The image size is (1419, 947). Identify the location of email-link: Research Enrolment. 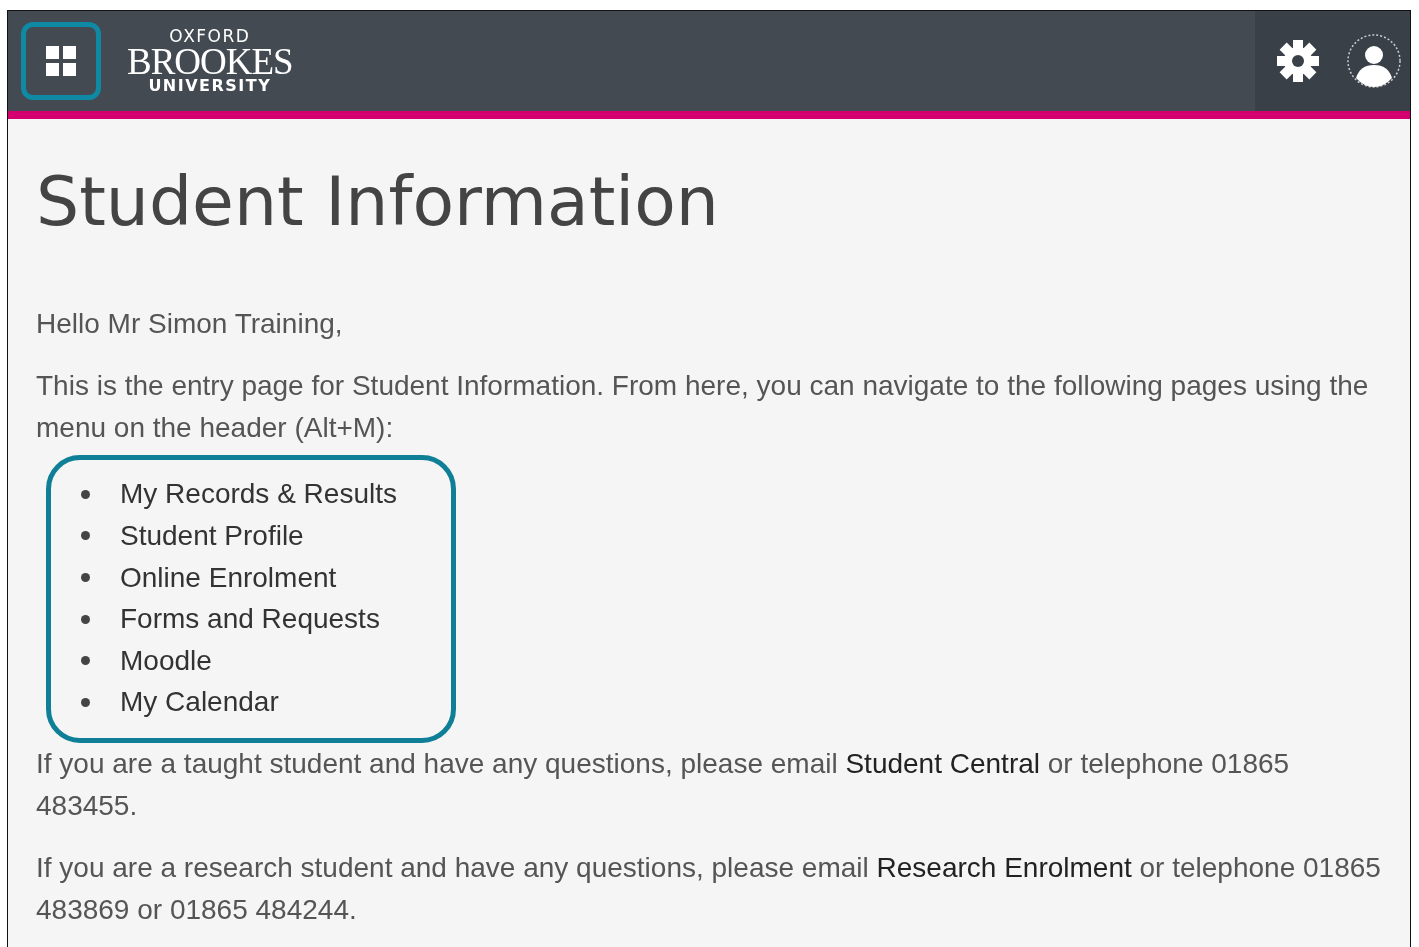
(1004, 867).